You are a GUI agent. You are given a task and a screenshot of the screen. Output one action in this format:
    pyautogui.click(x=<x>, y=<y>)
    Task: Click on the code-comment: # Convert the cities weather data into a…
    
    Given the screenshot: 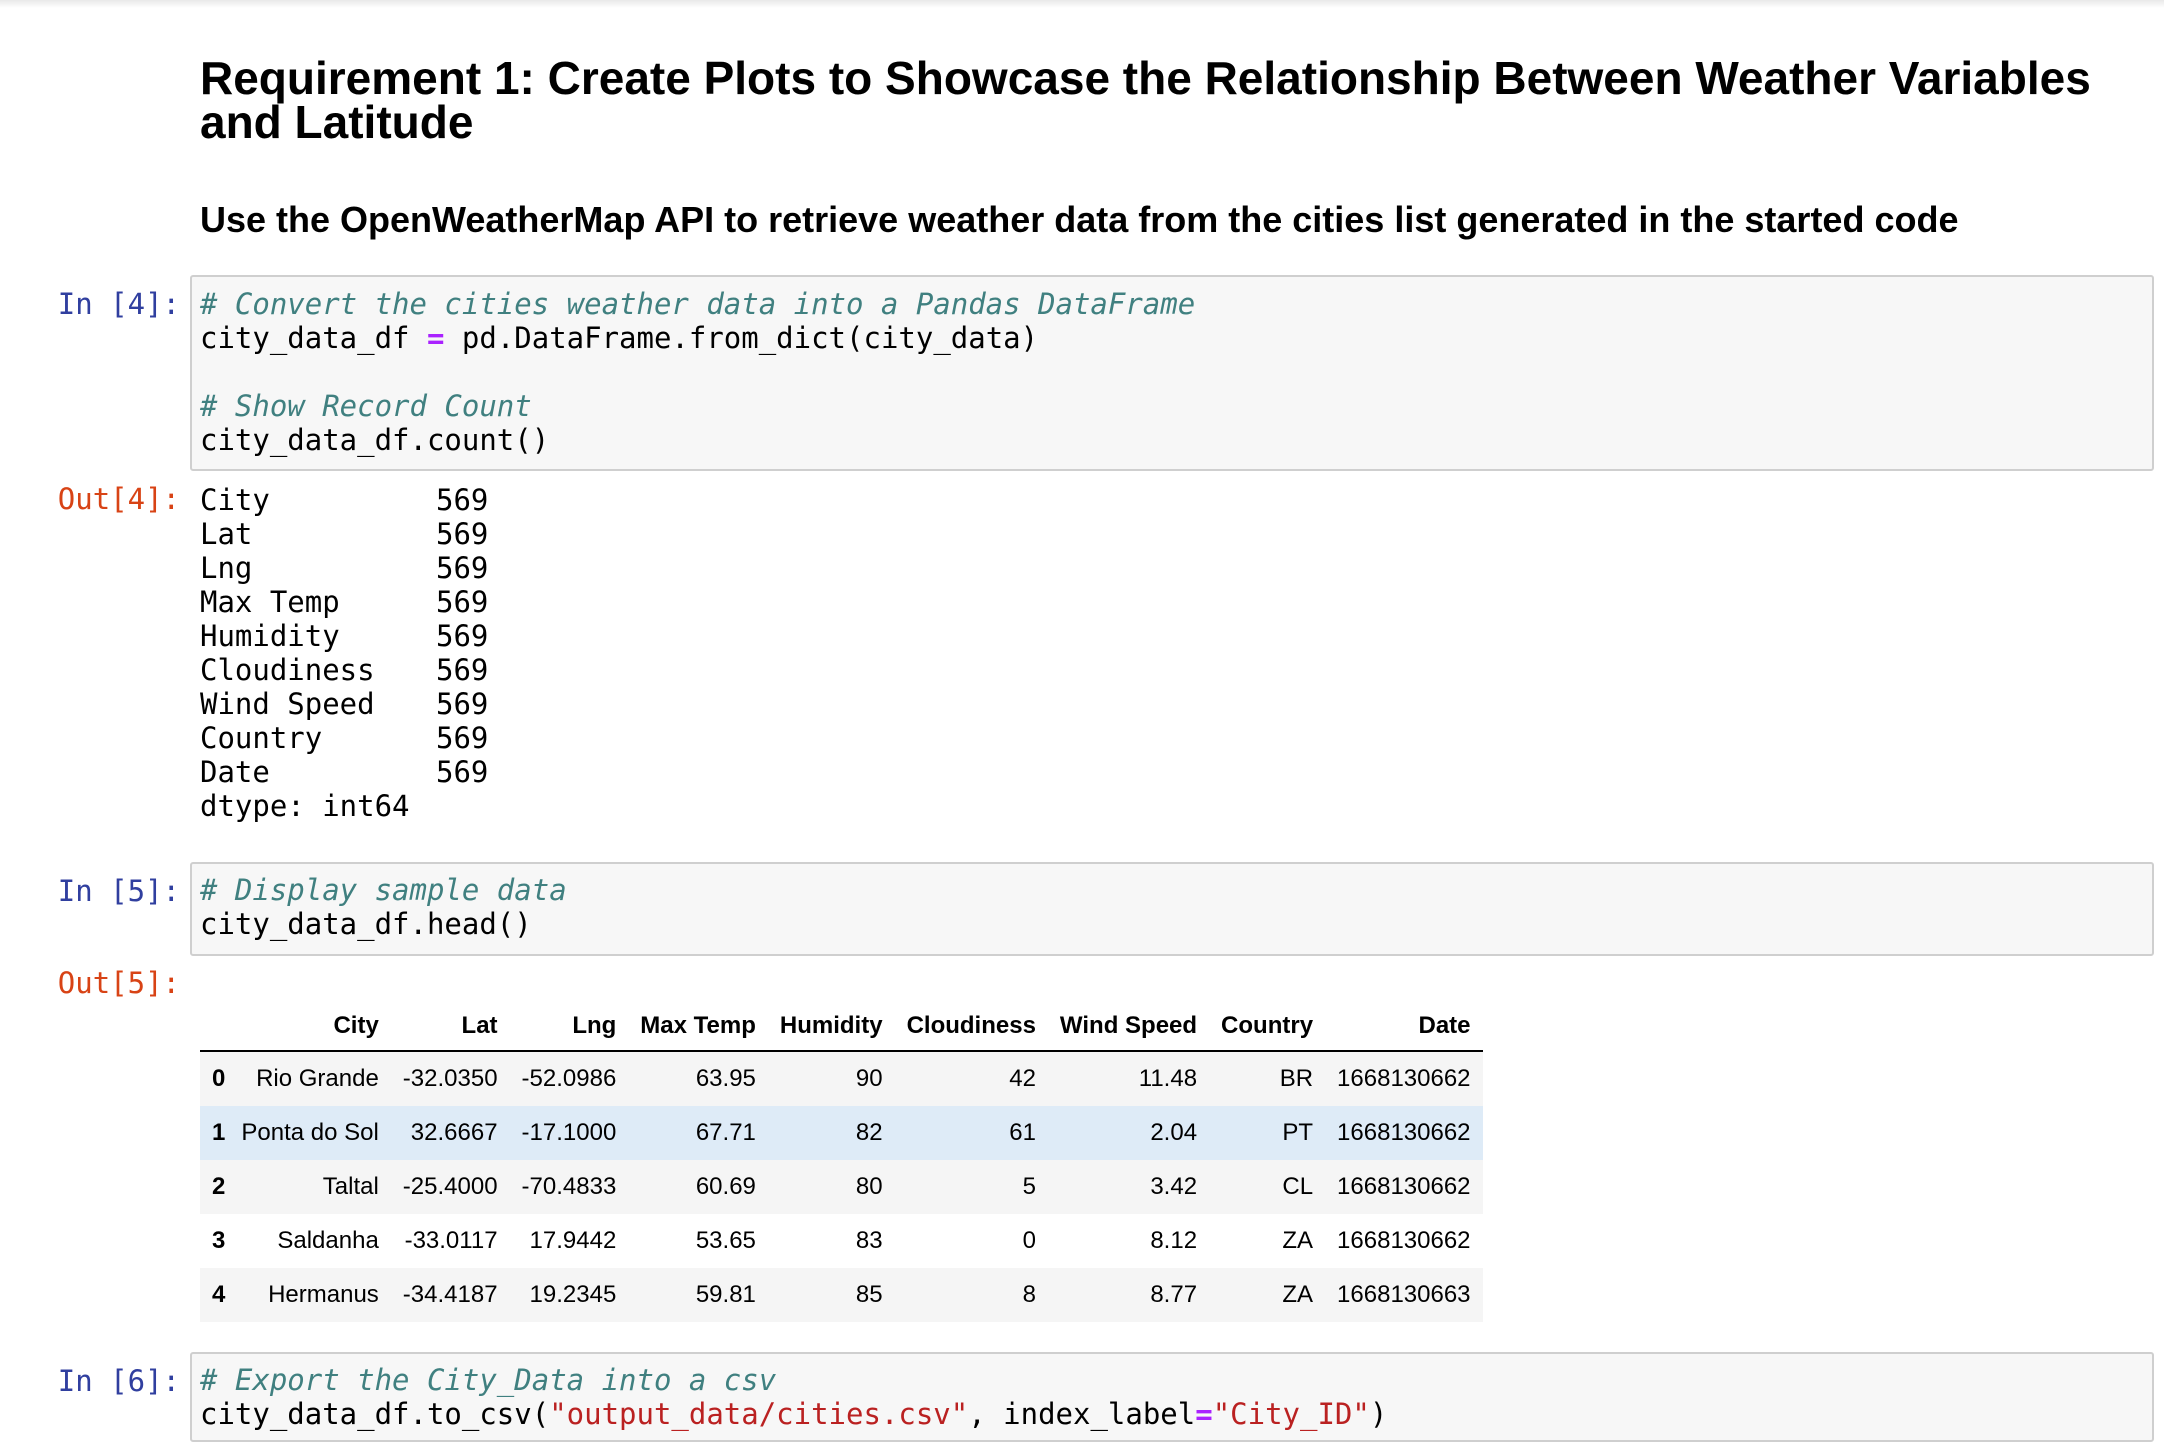 What is the action you would take?
    pyautogui.click(x=698, y=304)
    